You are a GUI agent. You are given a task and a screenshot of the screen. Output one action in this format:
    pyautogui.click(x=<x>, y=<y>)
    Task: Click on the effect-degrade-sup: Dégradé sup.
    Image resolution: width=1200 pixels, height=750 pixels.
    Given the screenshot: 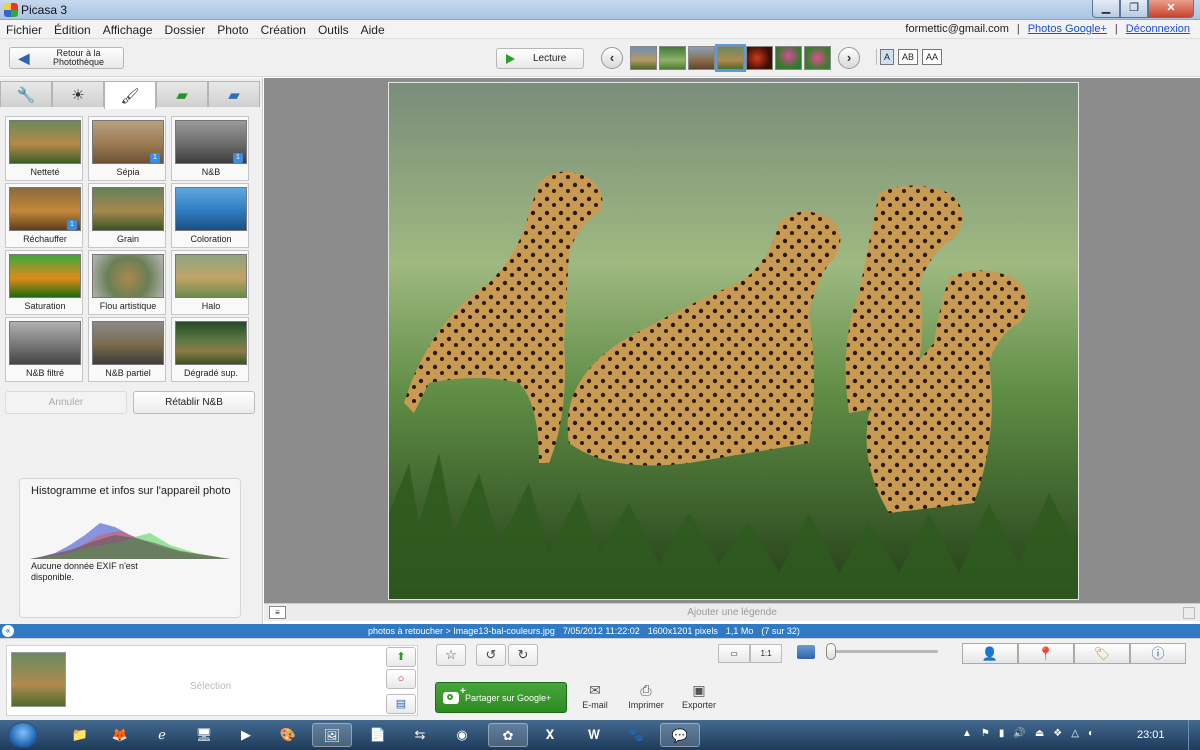 What is the action you would take?
    pyautogui.click(x=210, y=349)
    